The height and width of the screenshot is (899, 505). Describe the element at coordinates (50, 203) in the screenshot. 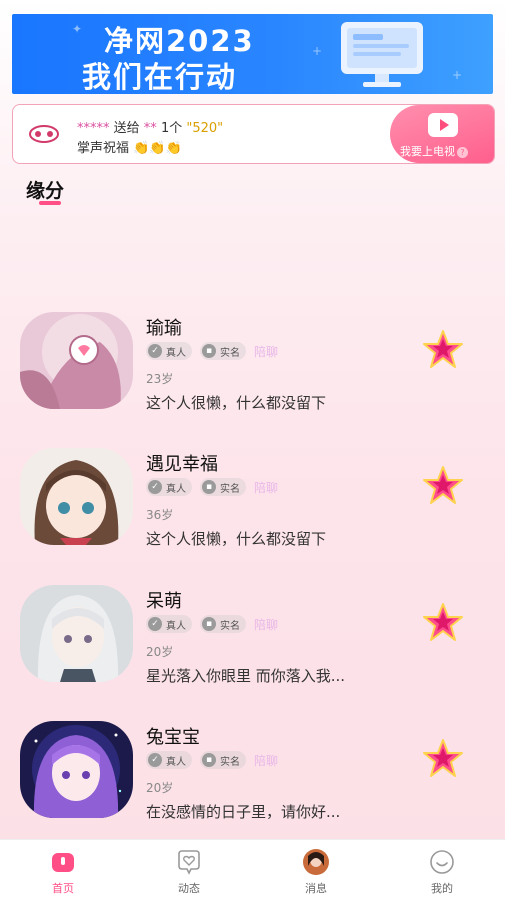

I see `section-title-underline` at that location.